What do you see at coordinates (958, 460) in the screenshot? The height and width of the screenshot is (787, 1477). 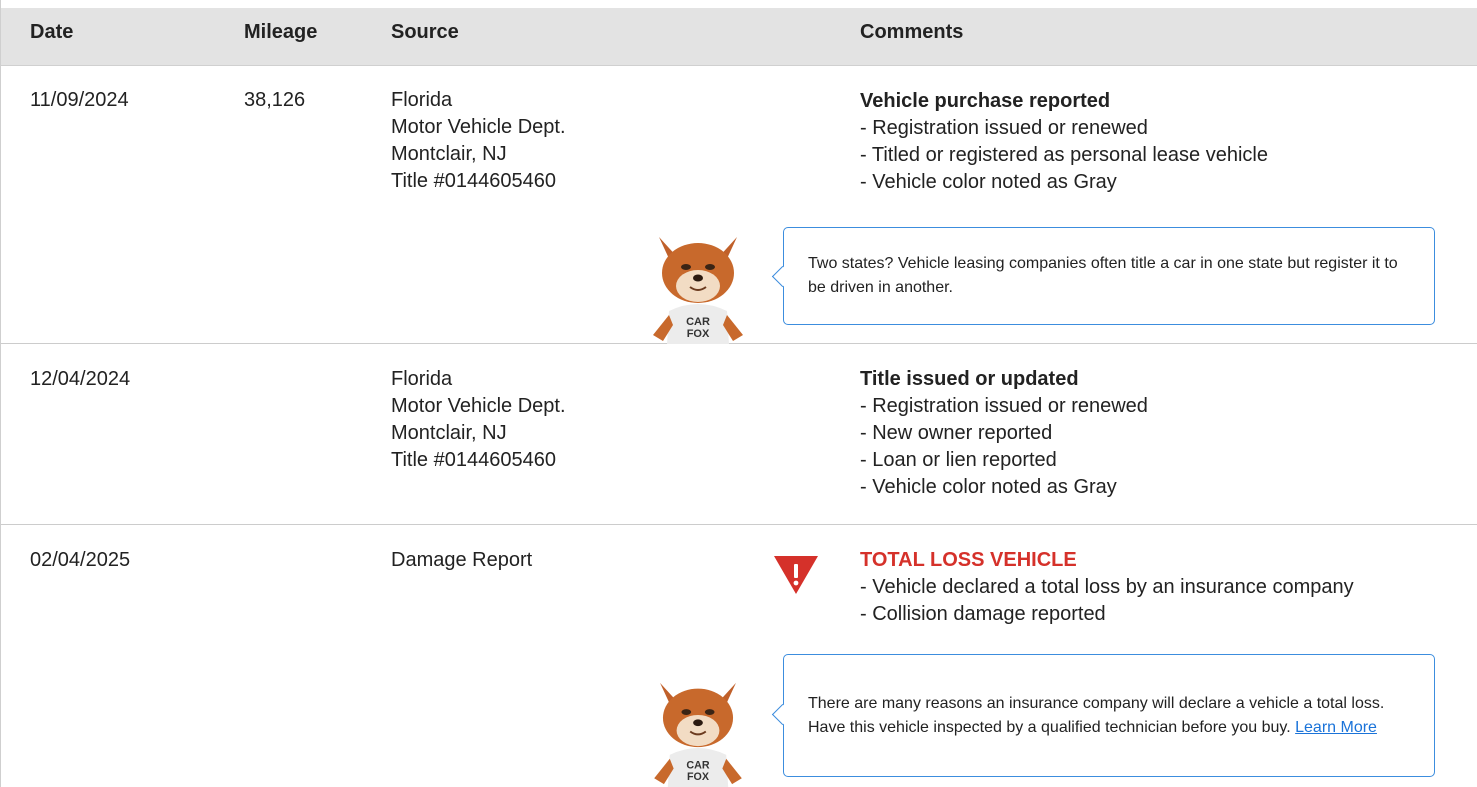 I see `comment-item: - Loan or lien reported` at bounding box center [958, 460].